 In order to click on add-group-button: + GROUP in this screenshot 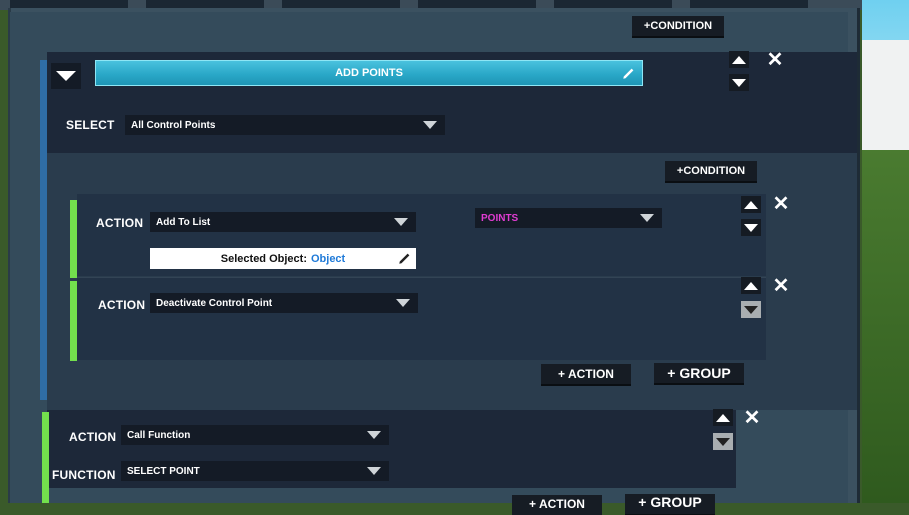, I will do `click(699, 373)`.